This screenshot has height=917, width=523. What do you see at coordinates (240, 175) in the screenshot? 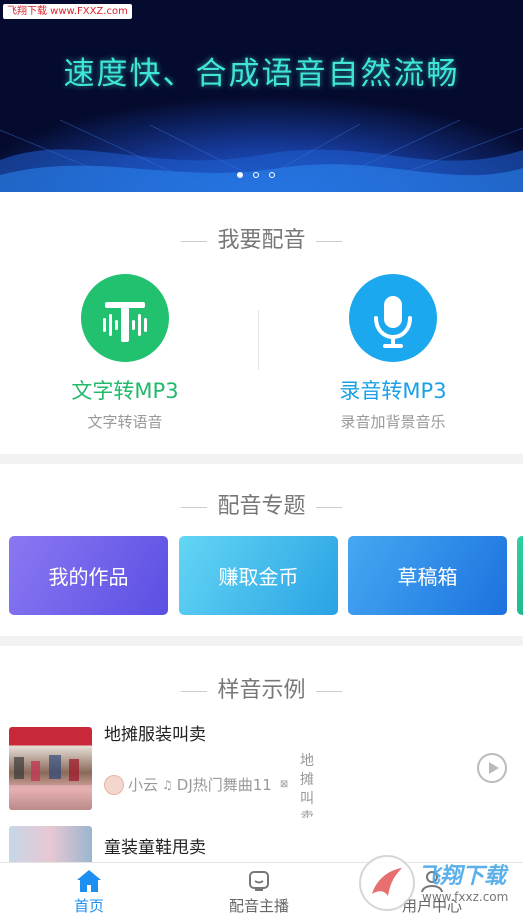
I see `carousel-dot-active` at bounding box center [240, 175].